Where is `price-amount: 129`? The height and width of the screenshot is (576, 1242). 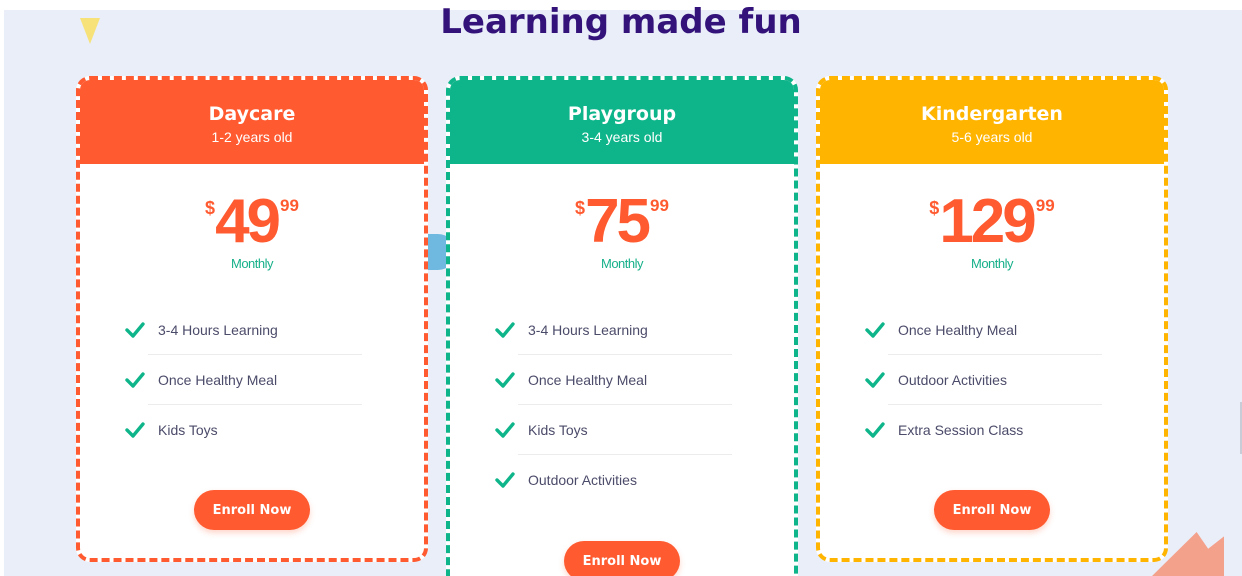 price-amount: 129 is located at coordinates (987, 221).